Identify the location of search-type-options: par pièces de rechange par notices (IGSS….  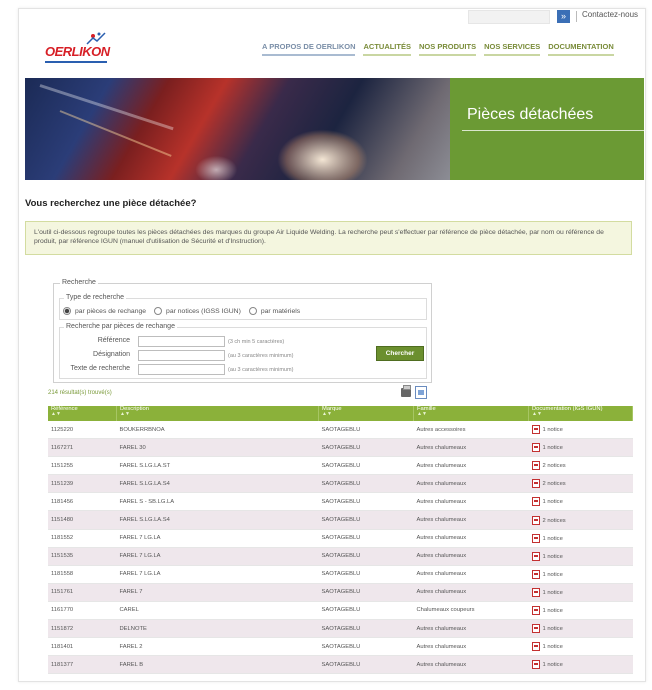
(181, 311).